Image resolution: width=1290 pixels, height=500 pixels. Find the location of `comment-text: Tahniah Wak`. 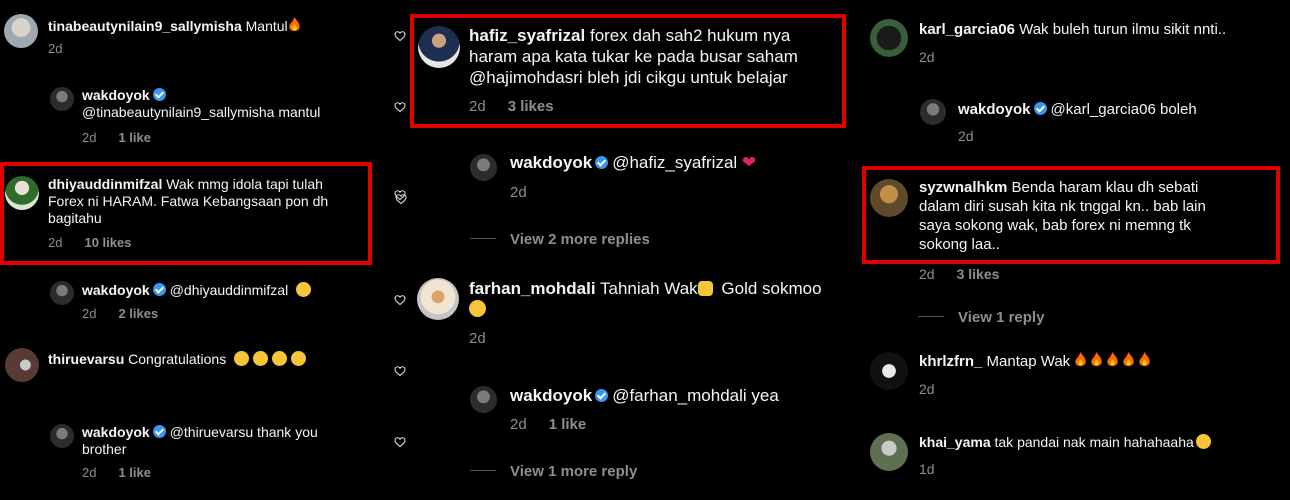

comment-text: Tahniah Wak is located at coordinates (649, 288).